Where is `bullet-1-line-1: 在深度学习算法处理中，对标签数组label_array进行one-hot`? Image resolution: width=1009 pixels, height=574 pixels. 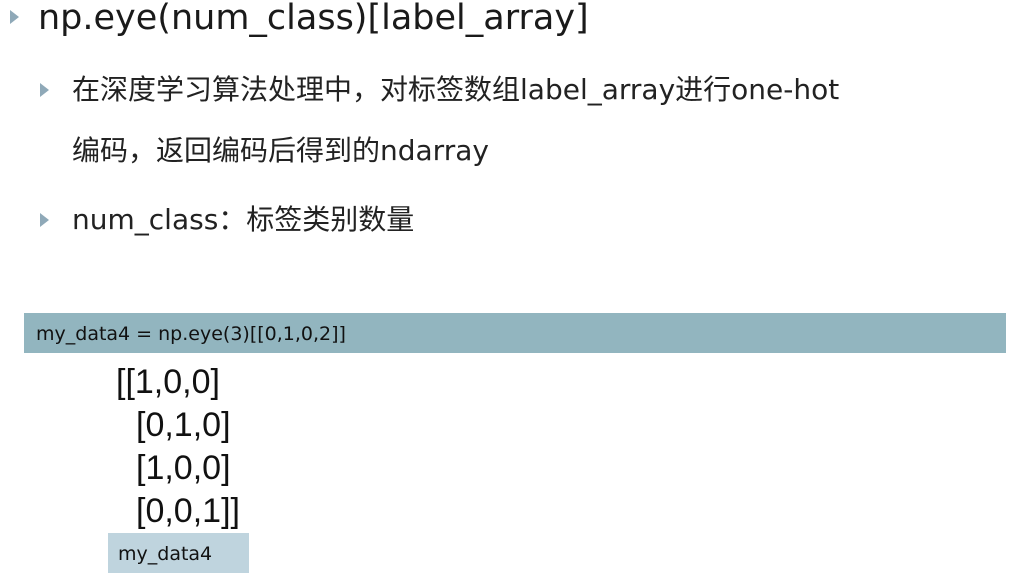 bullet-1-line-1: 在深度学习算法处理中，对标签数组label_array进行one-hot is located at coordinates (456, 89).